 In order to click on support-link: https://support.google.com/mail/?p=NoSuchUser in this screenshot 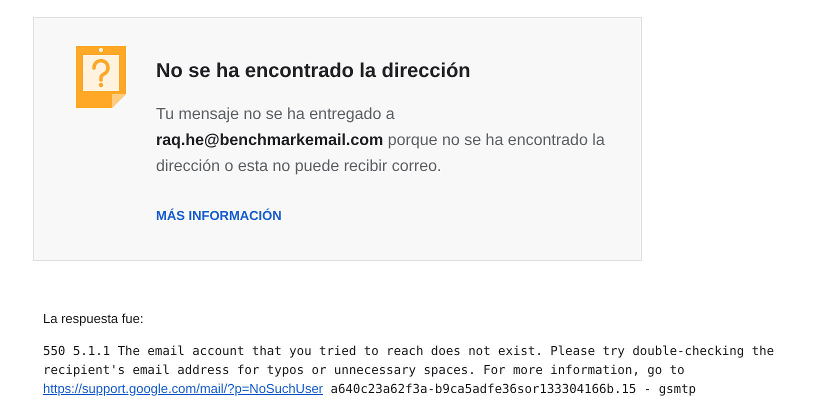, I will do `click(183, 388)`.